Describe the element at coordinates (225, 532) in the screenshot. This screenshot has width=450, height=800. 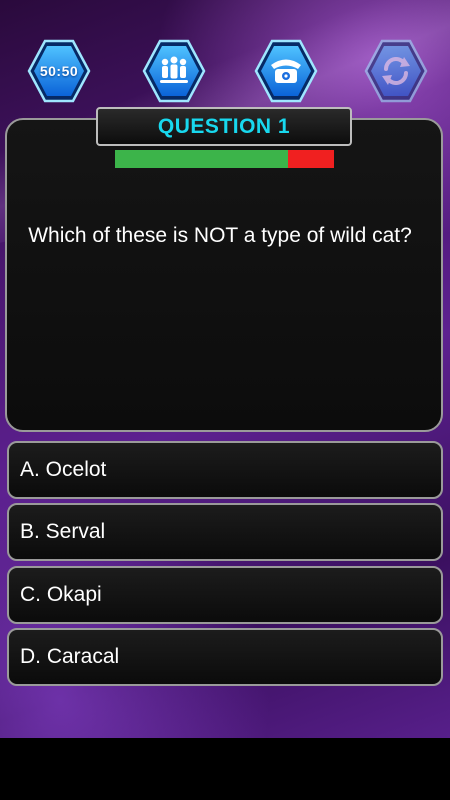
I see `answer-option-b: B. Serval` at that location.